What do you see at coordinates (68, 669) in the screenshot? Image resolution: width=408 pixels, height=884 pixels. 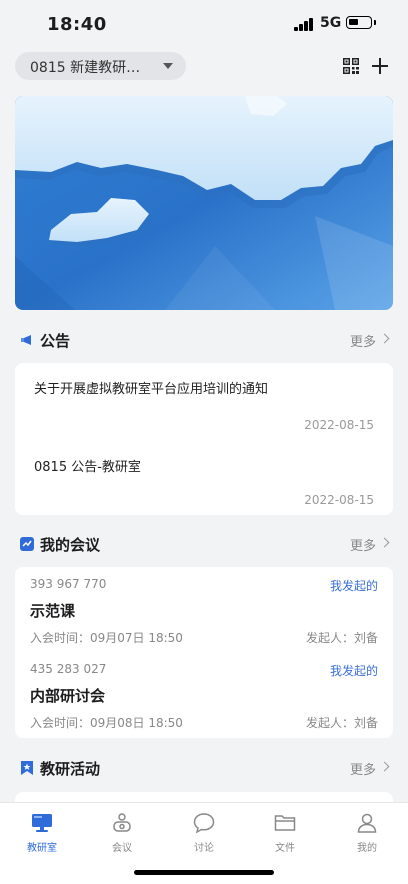 I see `meeting-id: 435 283 027` at bounding box center [68, 669].